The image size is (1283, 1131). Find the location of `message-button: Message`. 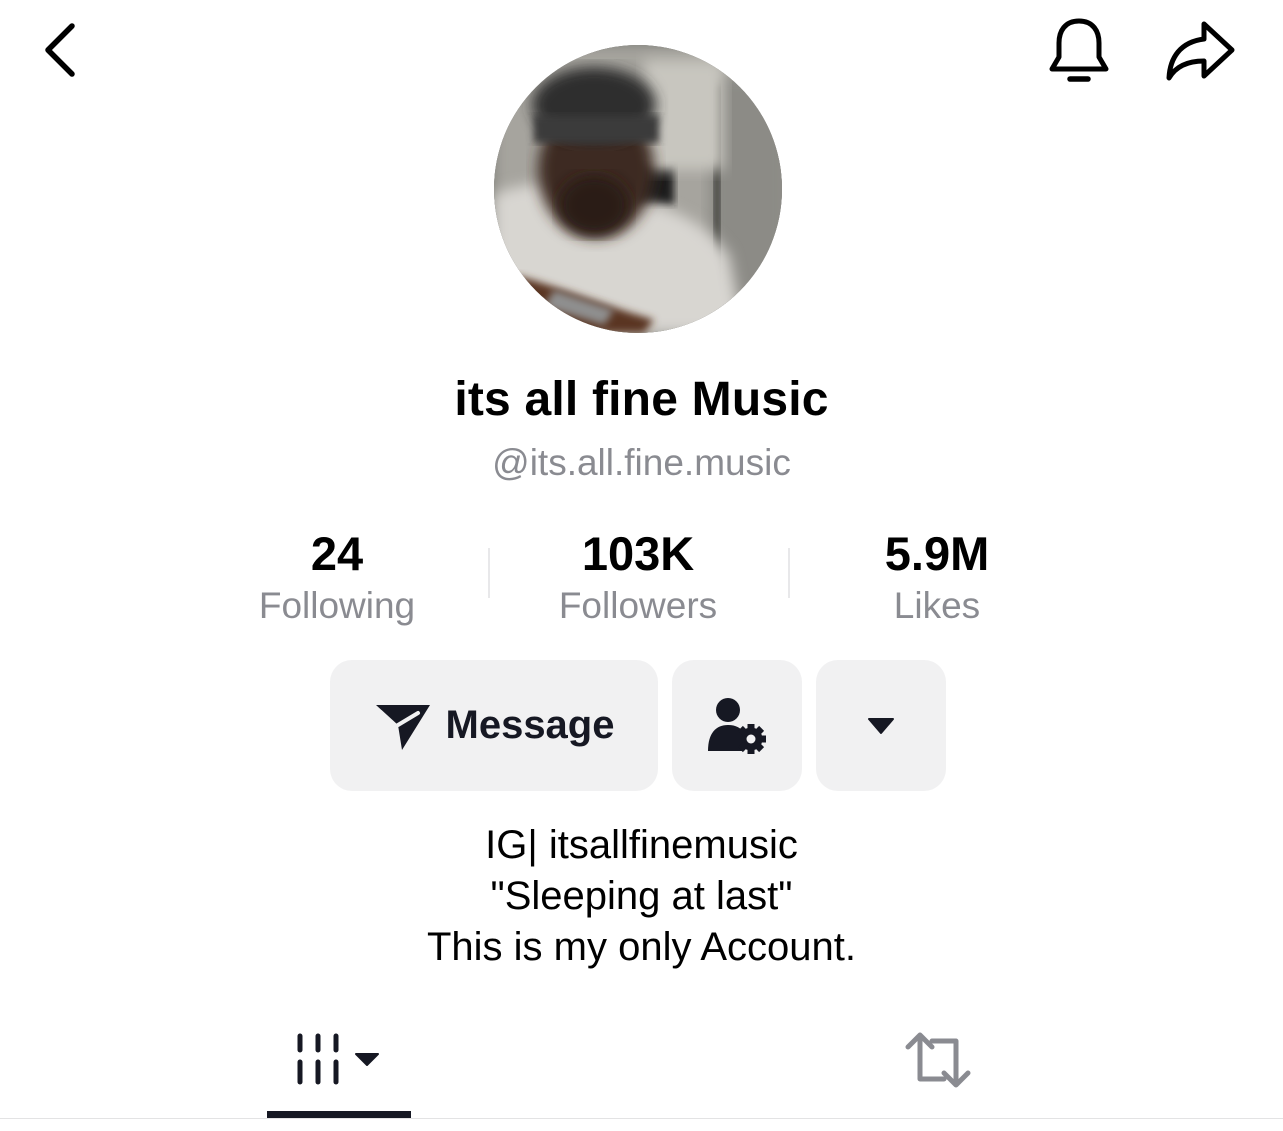

message-button: Message is located at coordinates (494, 725).